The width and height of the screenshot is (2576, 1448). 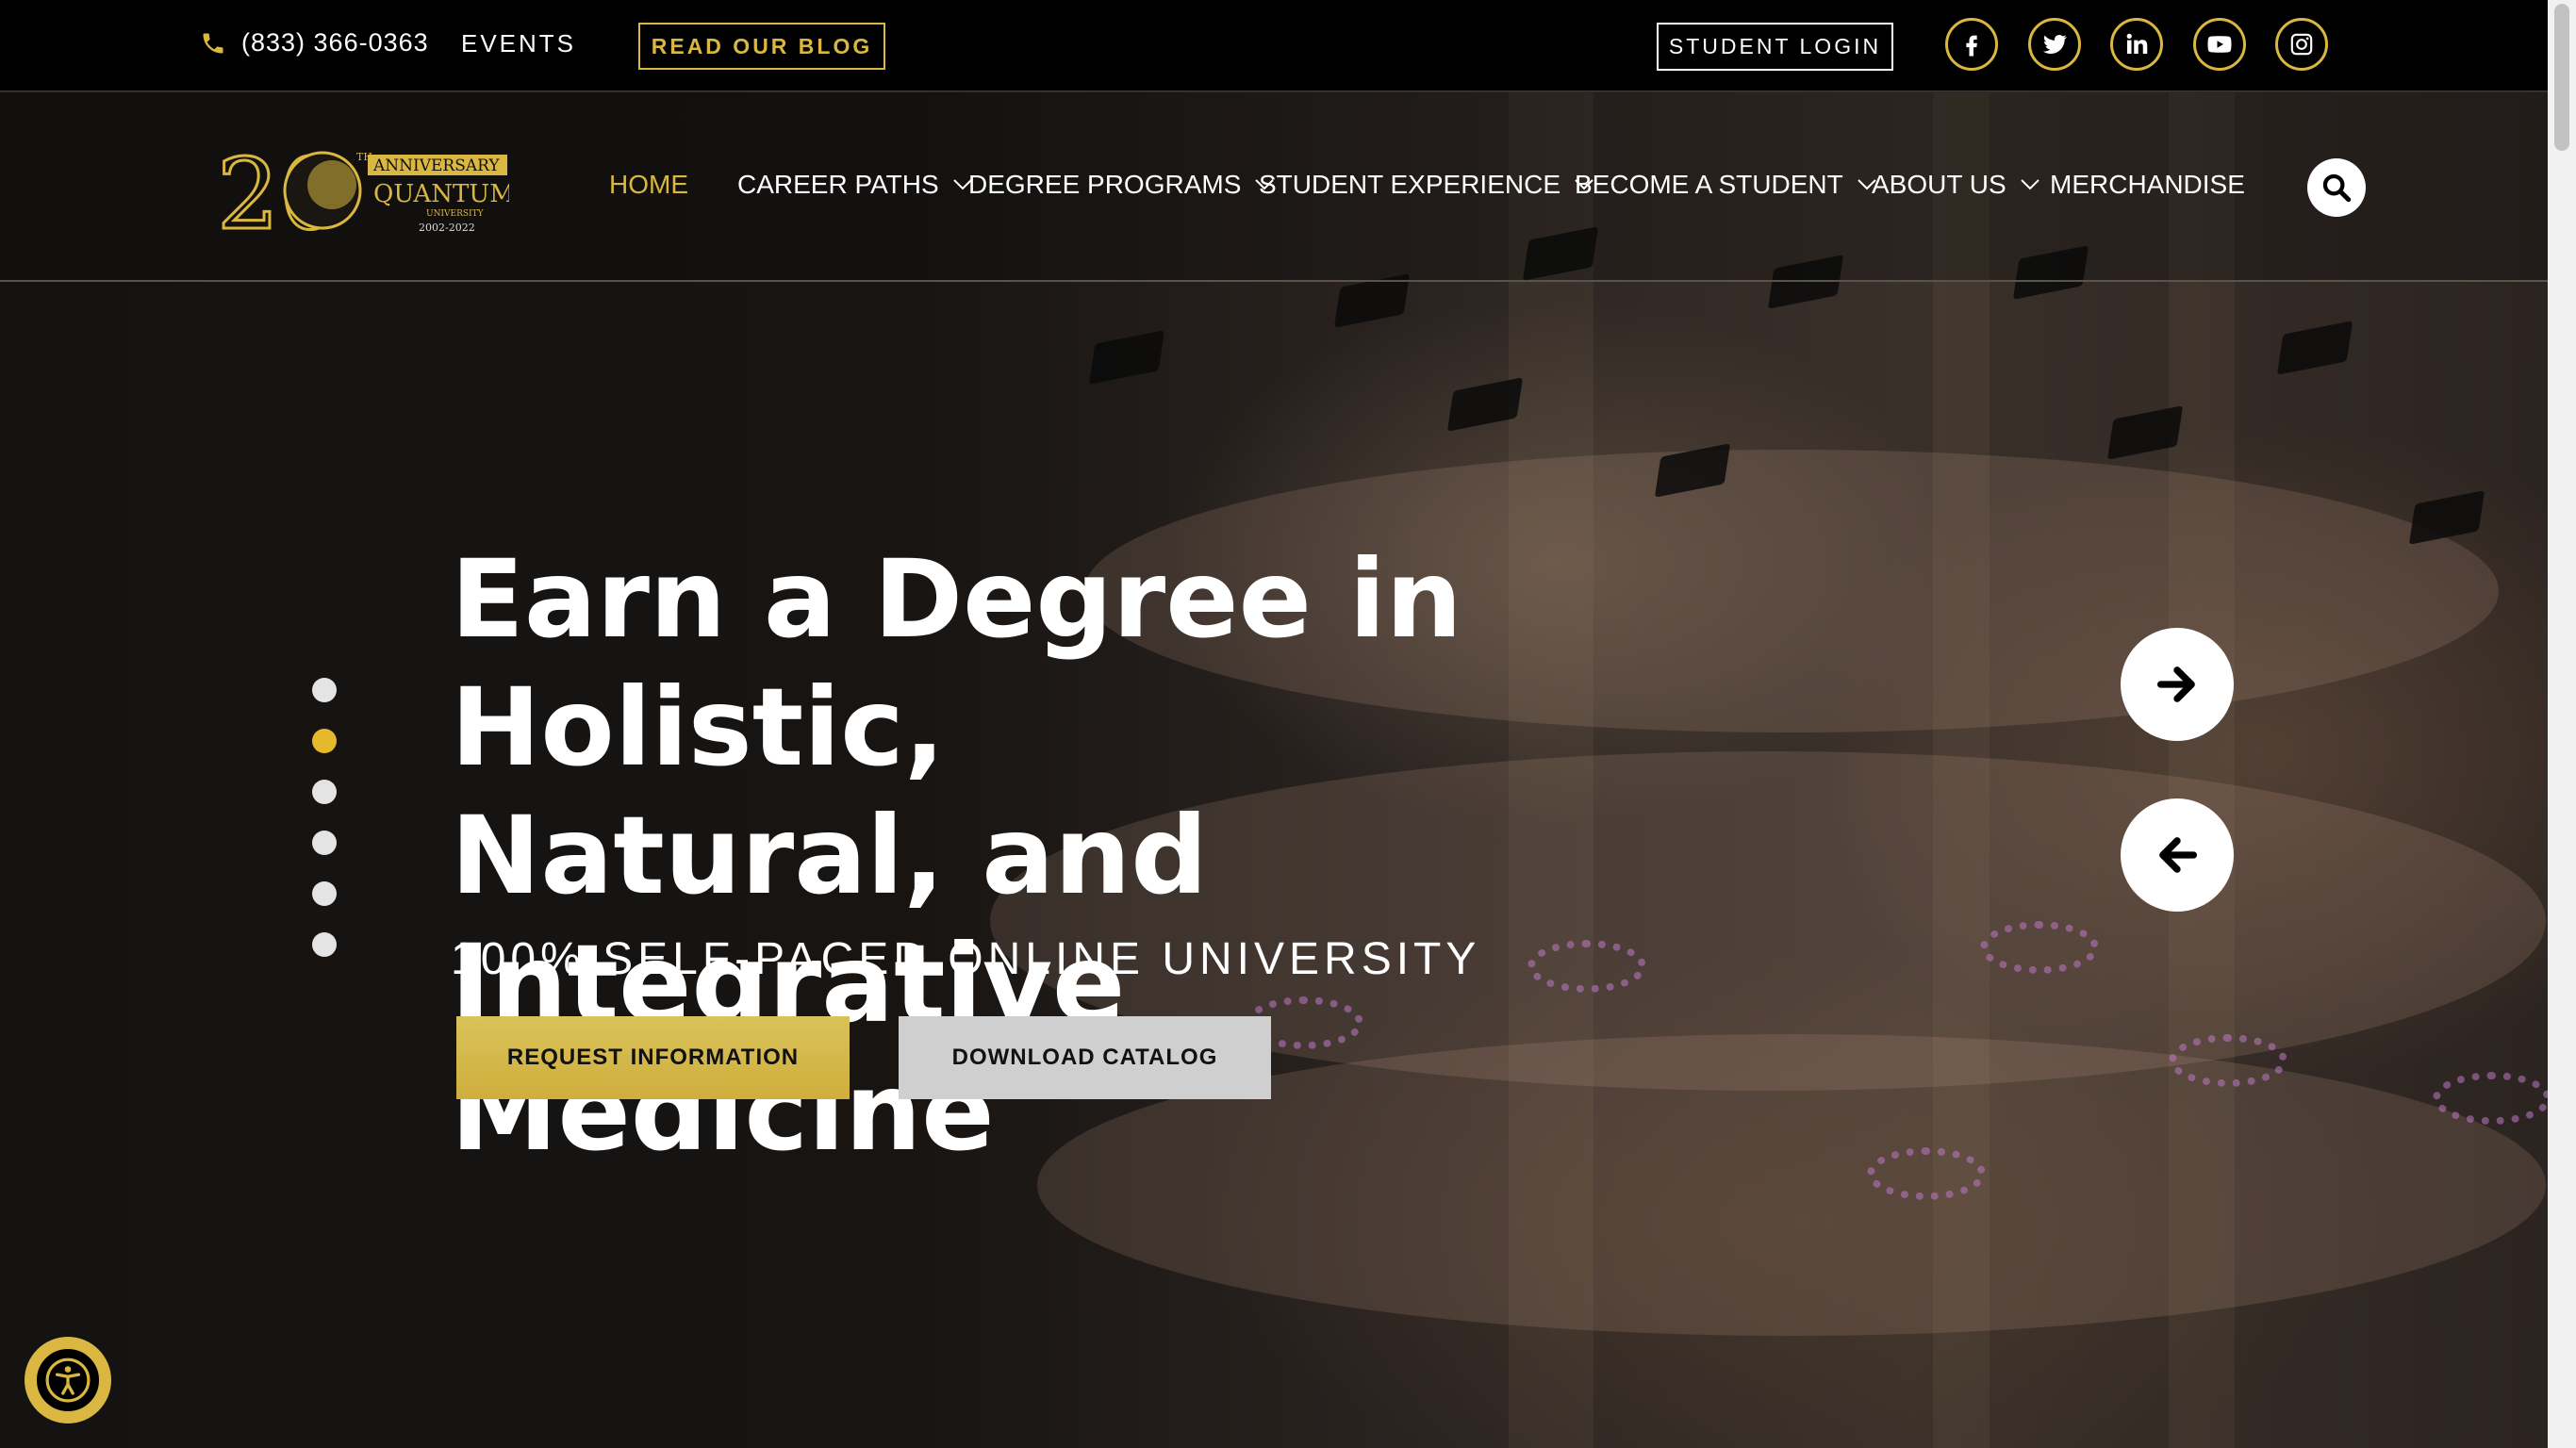 What do you see at coordinates (2562, 724) in the screenshot?
I see `page-scrollbar` at bounding box center [2562, 724].